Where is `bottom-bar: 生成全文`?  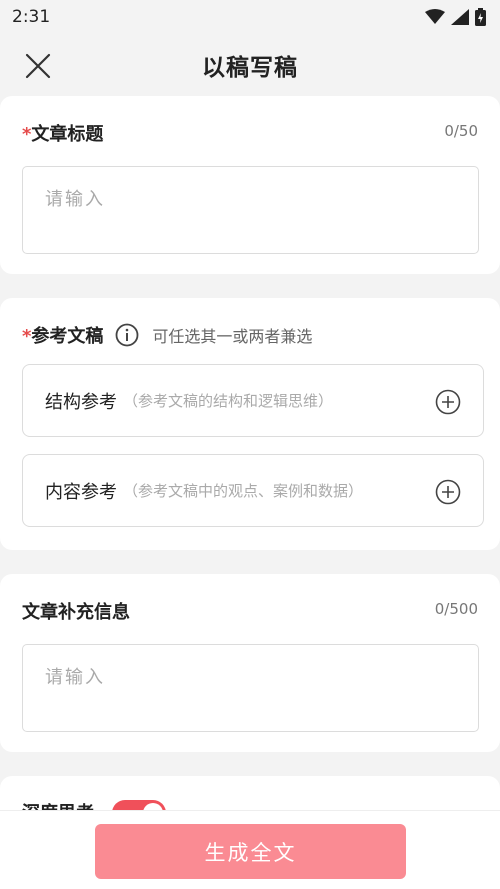 bottom-bar: 生成全文 is located at coordinates (250, 849).